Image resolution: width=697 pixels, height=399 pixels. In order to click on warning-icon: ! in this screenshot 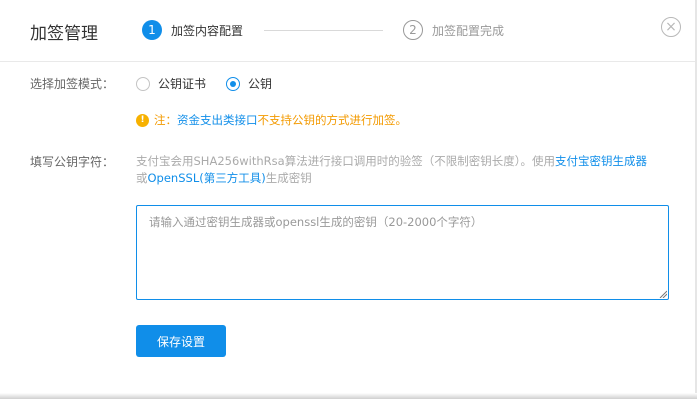, I will do `click(142, 120)`.